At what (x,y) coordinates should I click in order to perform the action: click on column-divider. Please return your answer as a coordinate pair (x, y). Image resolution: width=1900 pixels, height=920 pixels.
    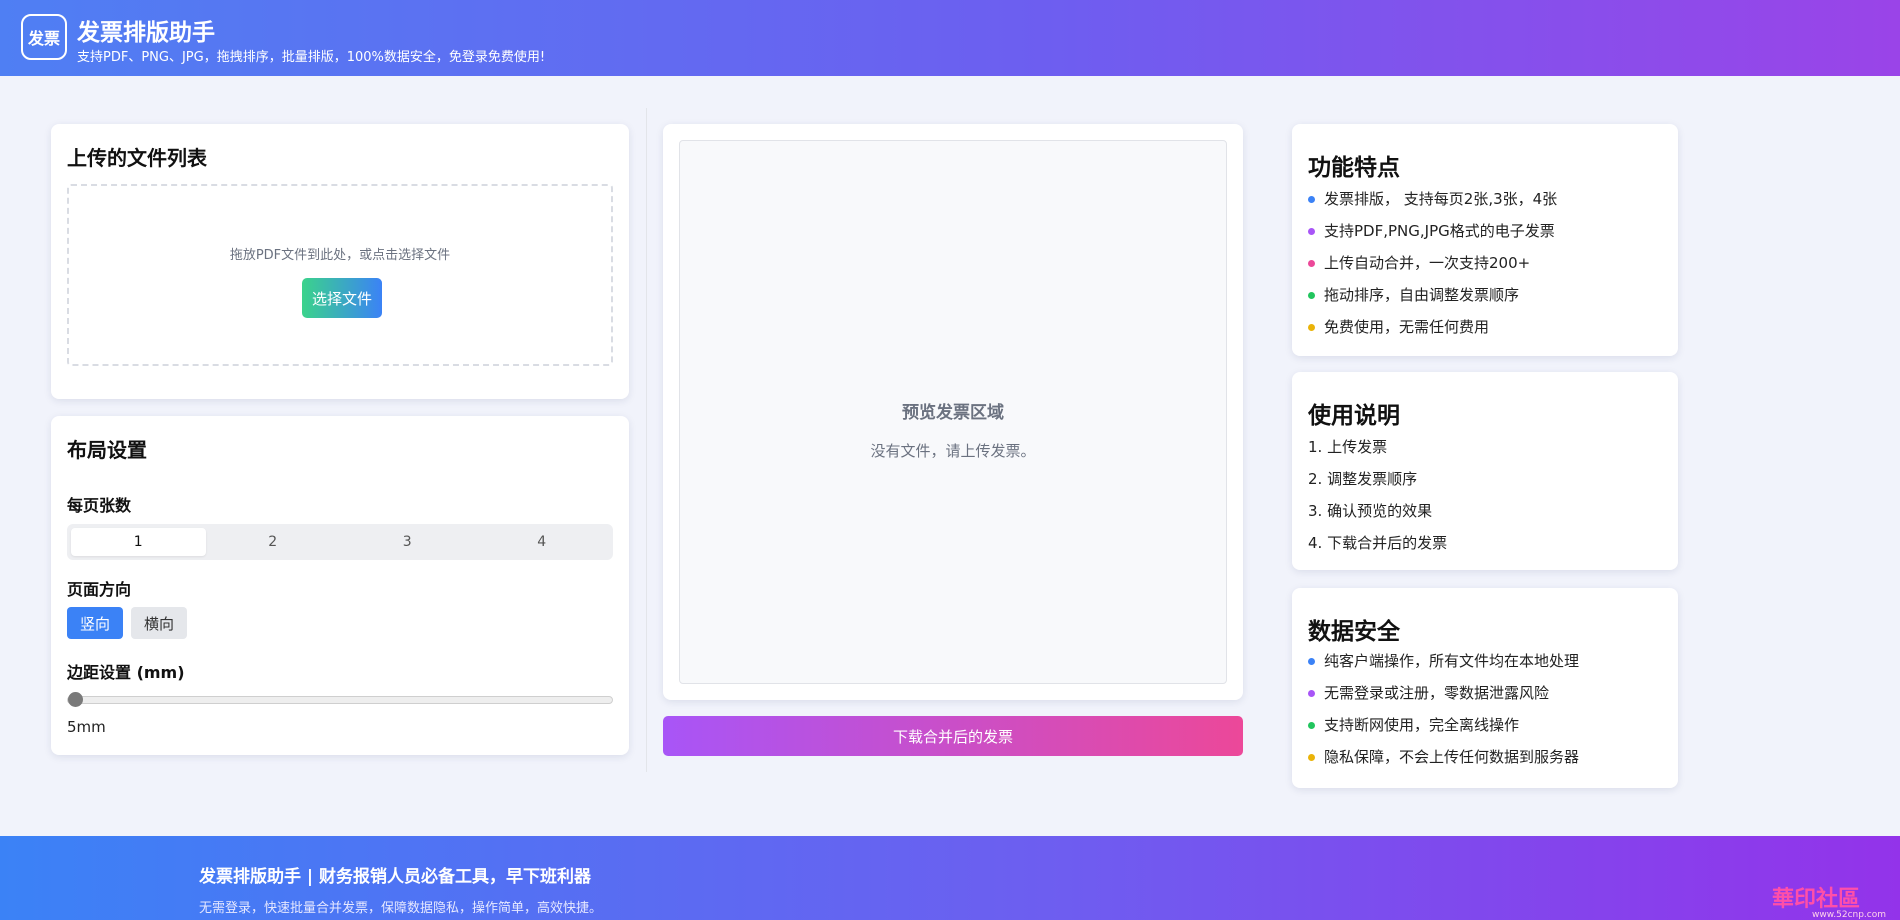
    Looking at the image, I should click on (646, 440).